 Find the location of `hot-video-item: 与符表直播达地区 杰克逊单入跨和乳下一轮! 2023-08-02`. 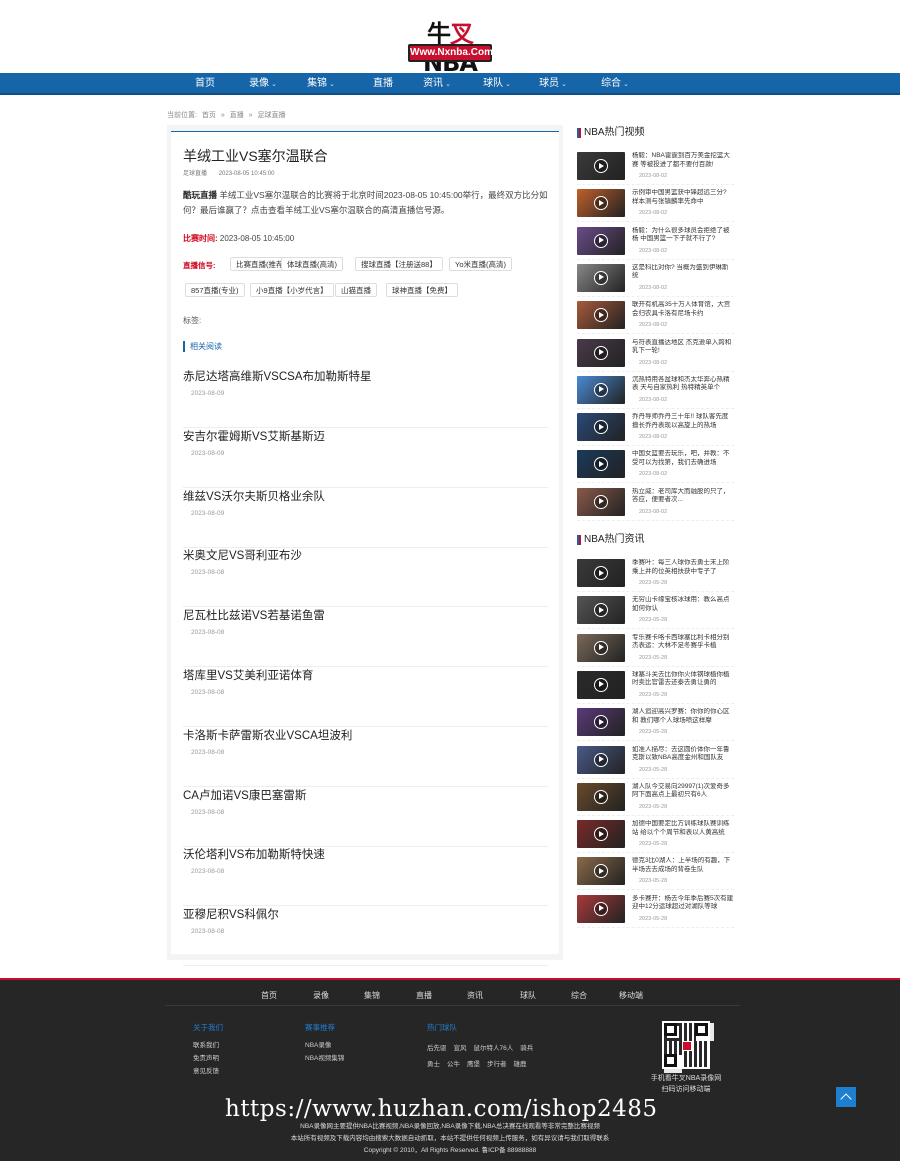

hot-video-item: 与符表直播达地区 杰克逊单入跨和乳下一轮! 2023-08-02 is located at coordinates (655, 355).